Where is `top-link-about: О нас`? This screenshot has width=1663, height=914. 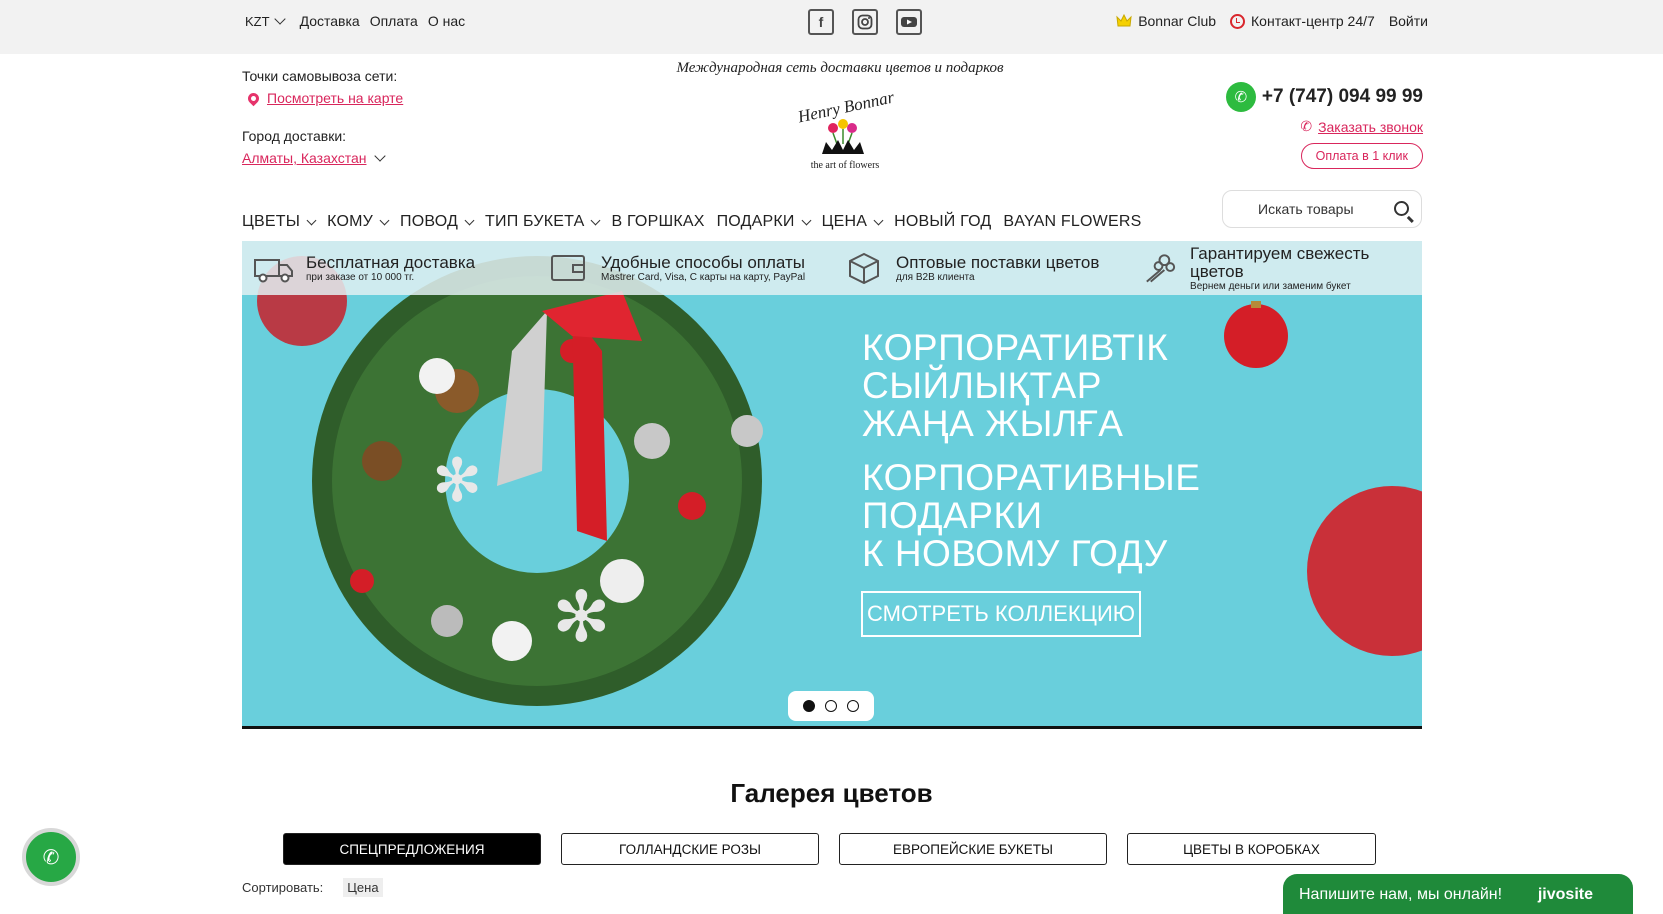 top-link-about: О нас is located at coordinates (446, 21).